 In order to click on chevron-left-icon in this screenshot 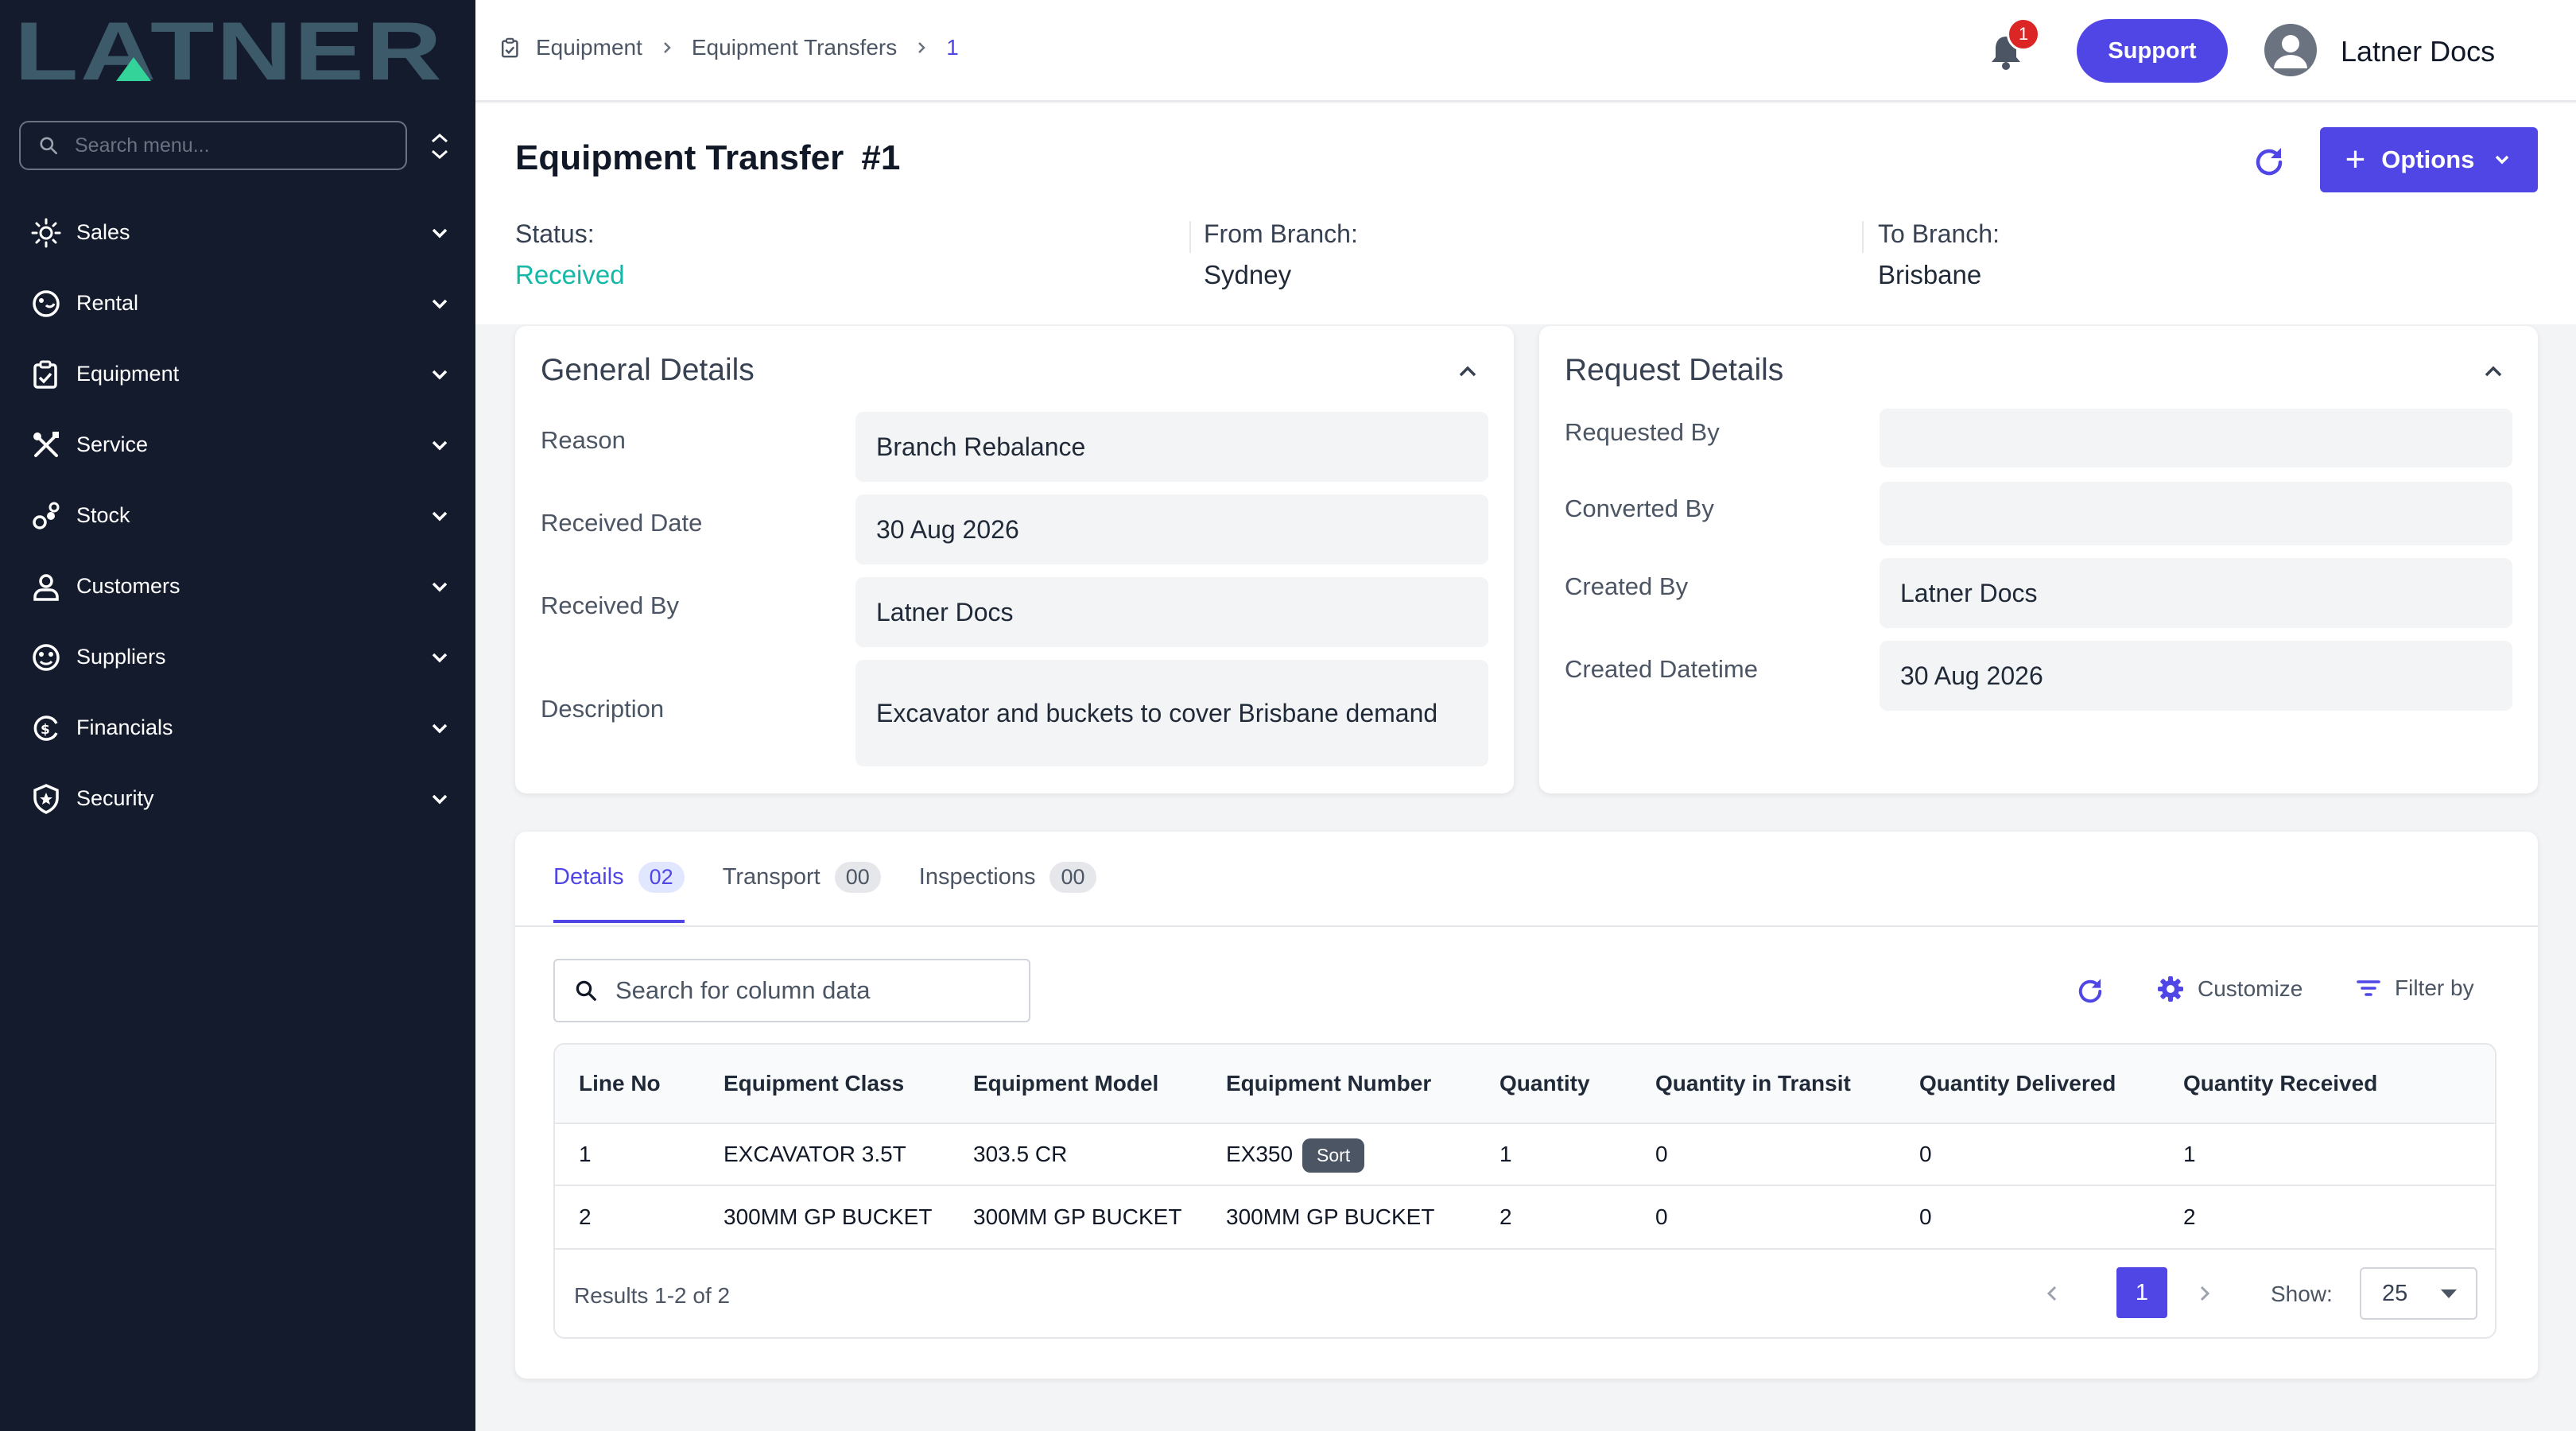, I will do `click(2052, 1293)`.